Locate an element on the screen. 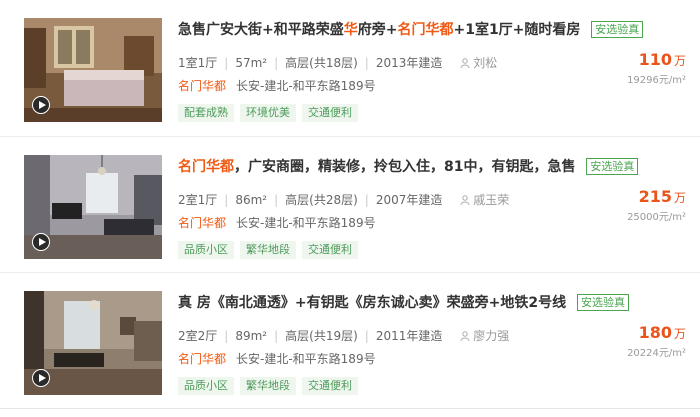  agent-name: 刘松 is located at coordinates (485, 63).